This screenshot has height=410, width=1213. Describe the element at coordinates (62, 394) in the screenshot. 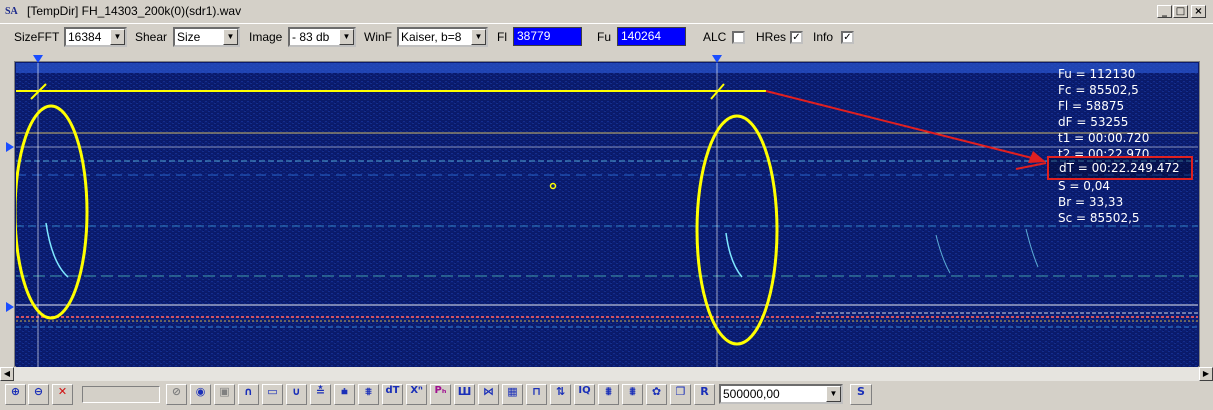

I see `close-x-icon: ✕` at that location.